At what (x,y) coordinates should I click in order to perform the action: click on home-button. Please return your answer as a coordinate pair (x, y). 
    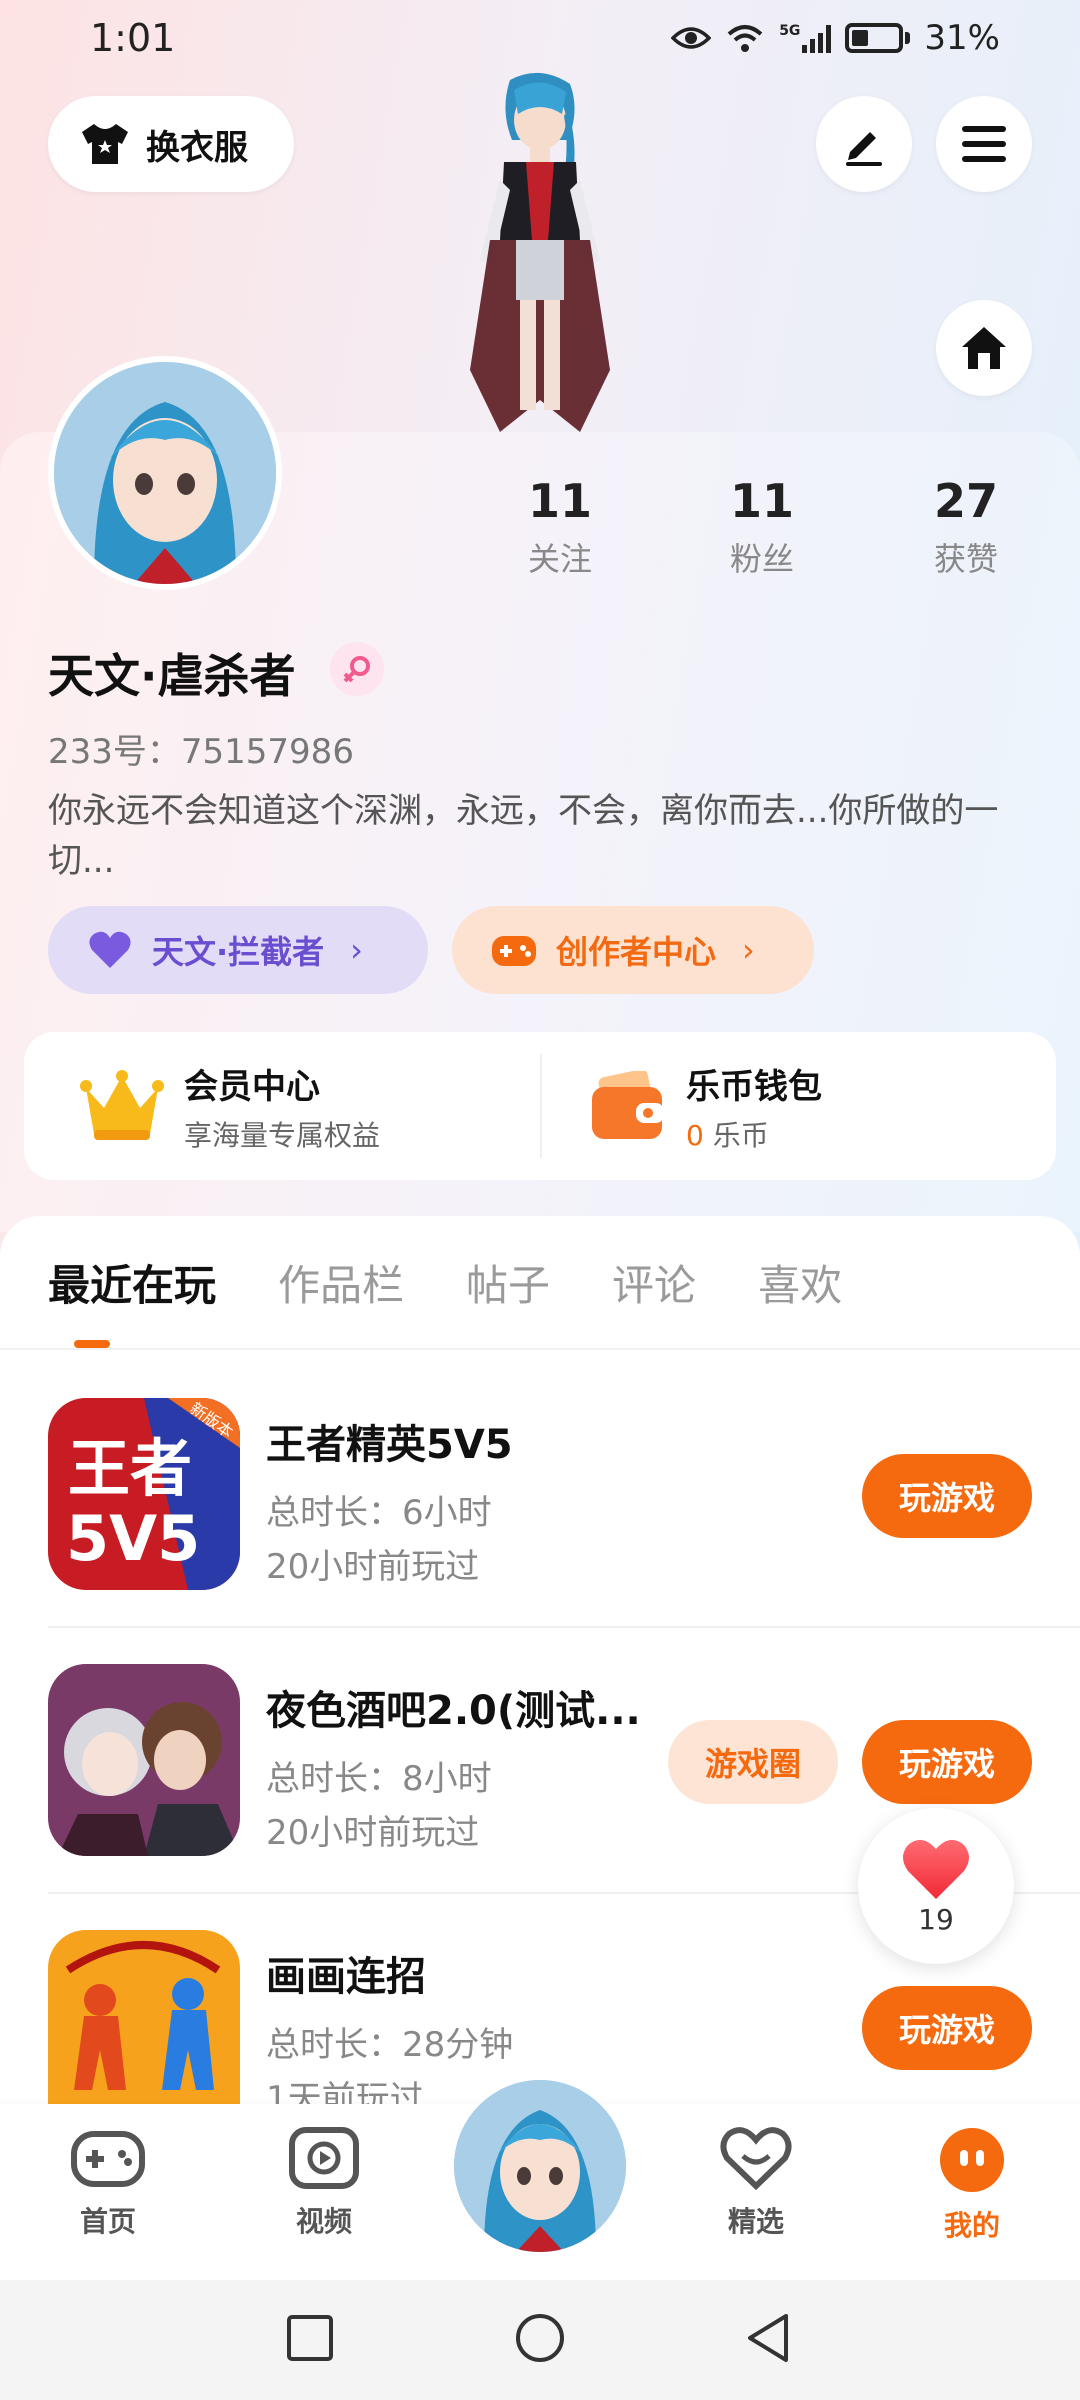
    Looking at the image, I should click on (984, 348).